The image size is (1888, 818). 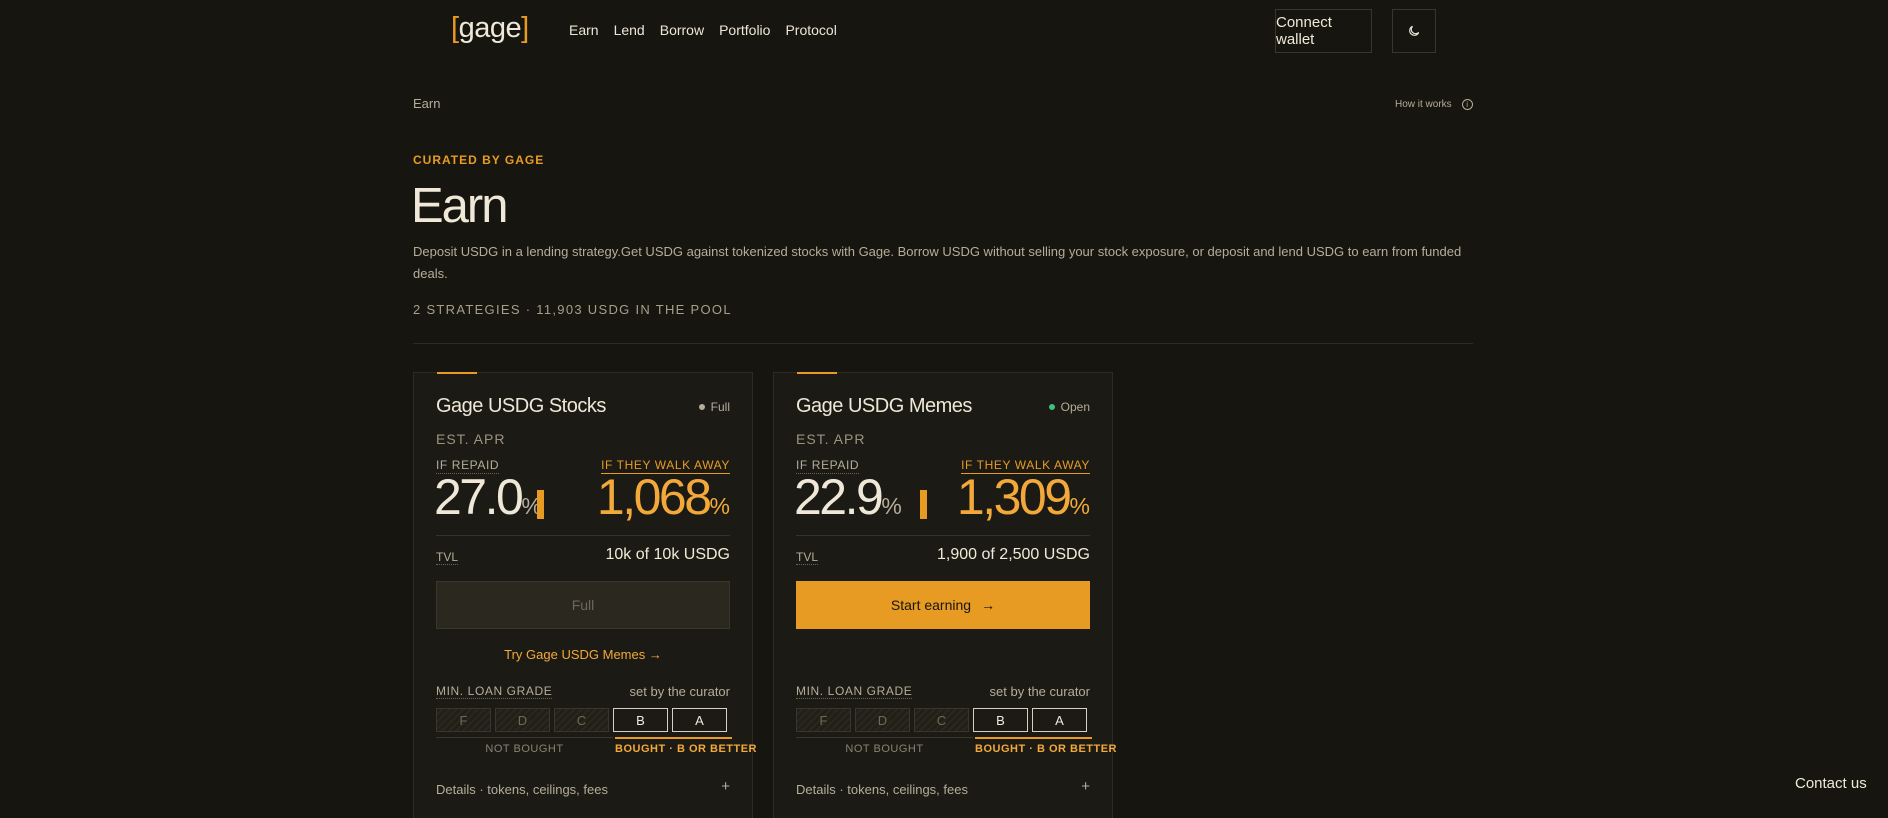 What do you see at coordinates (1013, 554) in the screenshot?
I see `tvl-value: 1,900 of 2,500 USDG` at bounding box center [1013, 554].